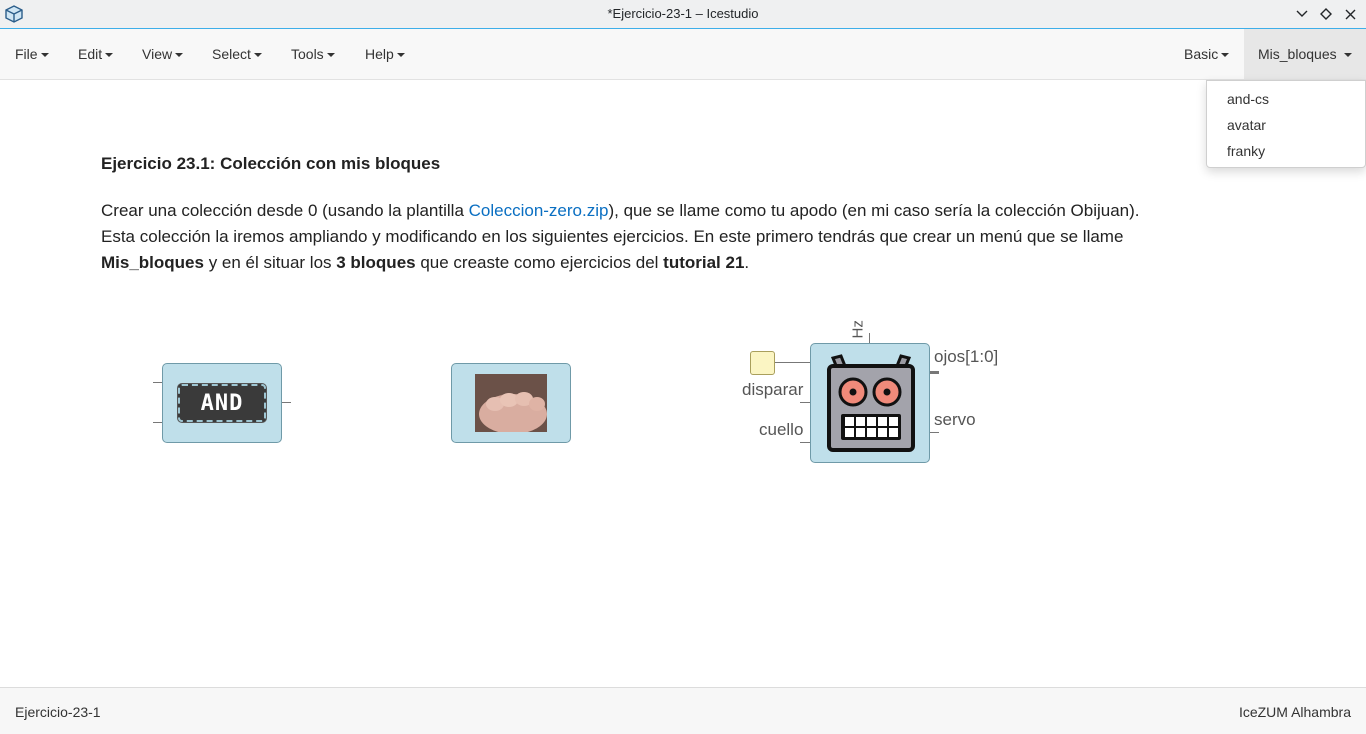  Describe the element at coordinates (934, 432) in the screenshot. I see `franky-output-servo-pin` at that location.